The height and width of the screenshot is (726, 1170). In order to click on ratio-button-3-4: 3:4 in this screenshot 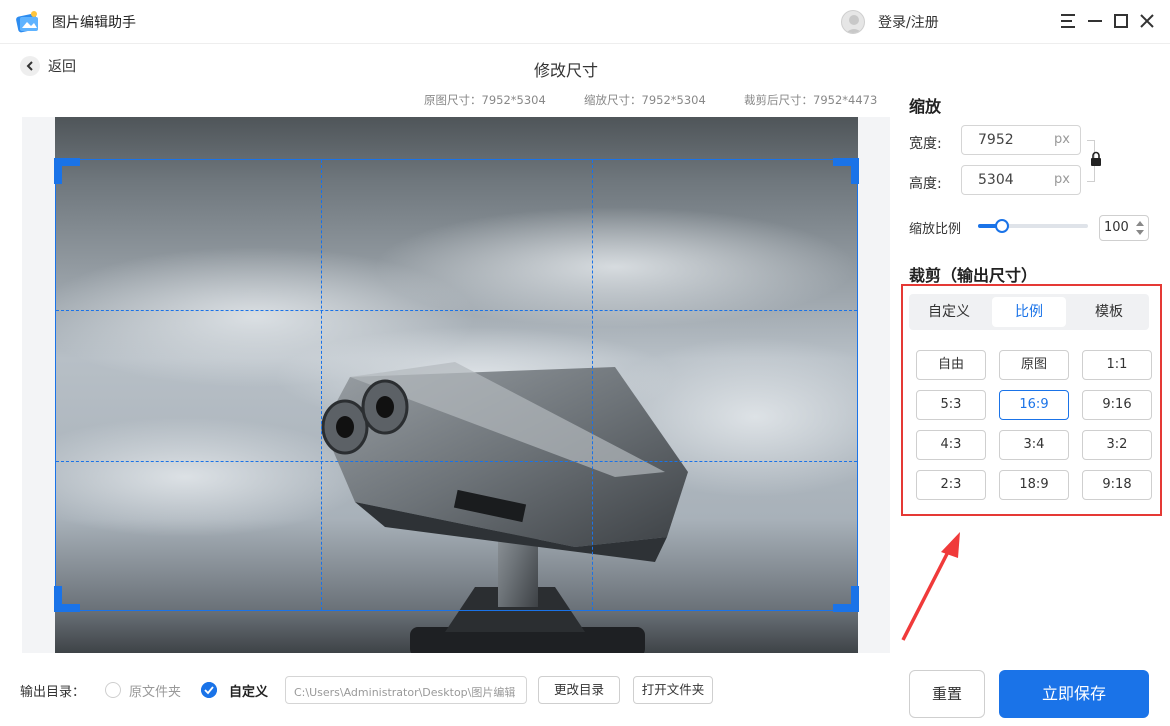, I will do `click(1034, 445)`.